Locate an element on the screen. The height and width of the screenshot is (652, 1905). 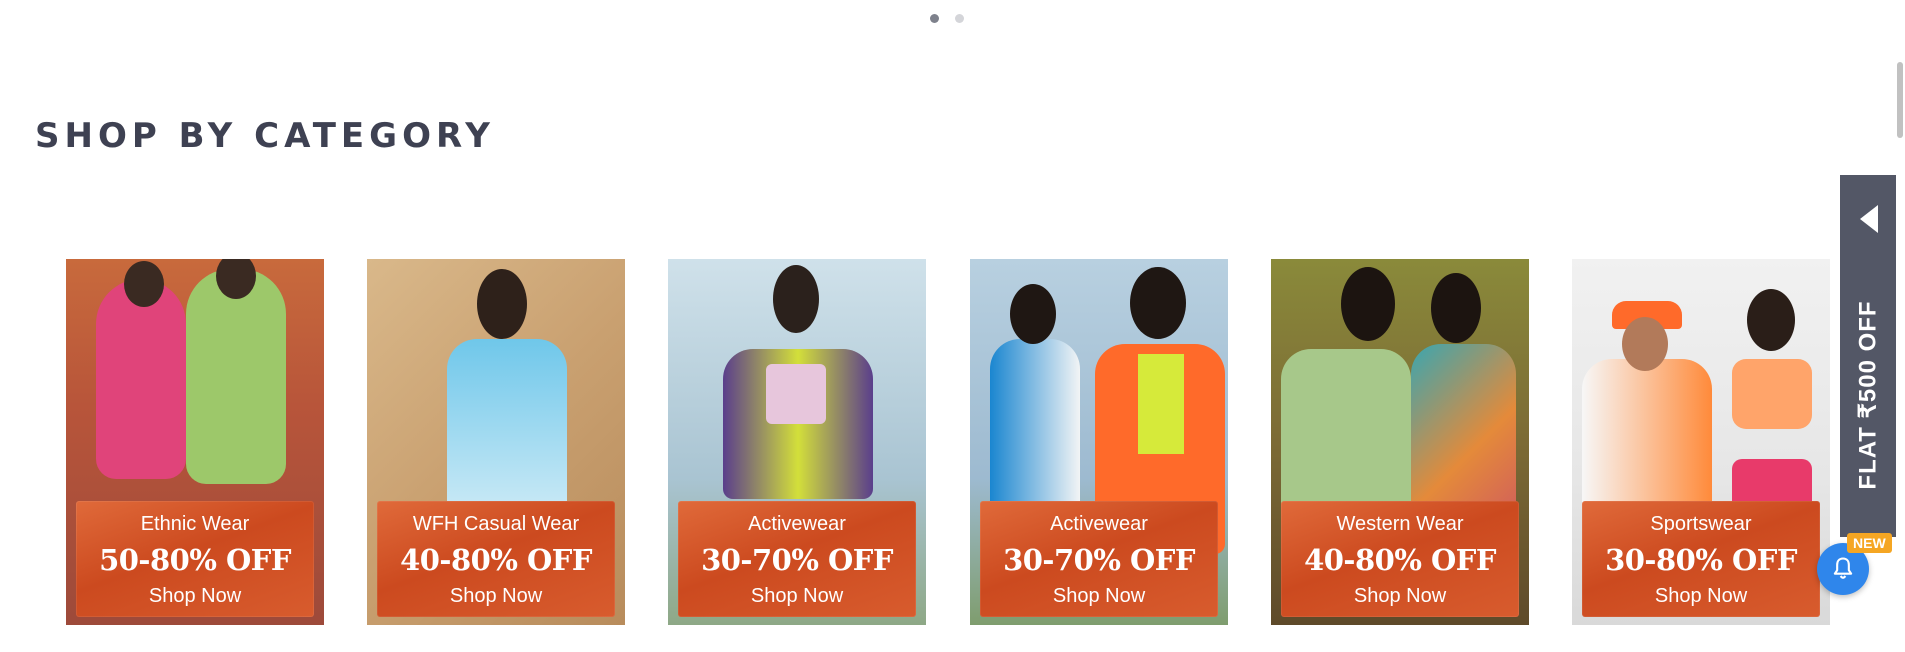
category-discount: 50-80% OFF is located at coordinates (195, 560).